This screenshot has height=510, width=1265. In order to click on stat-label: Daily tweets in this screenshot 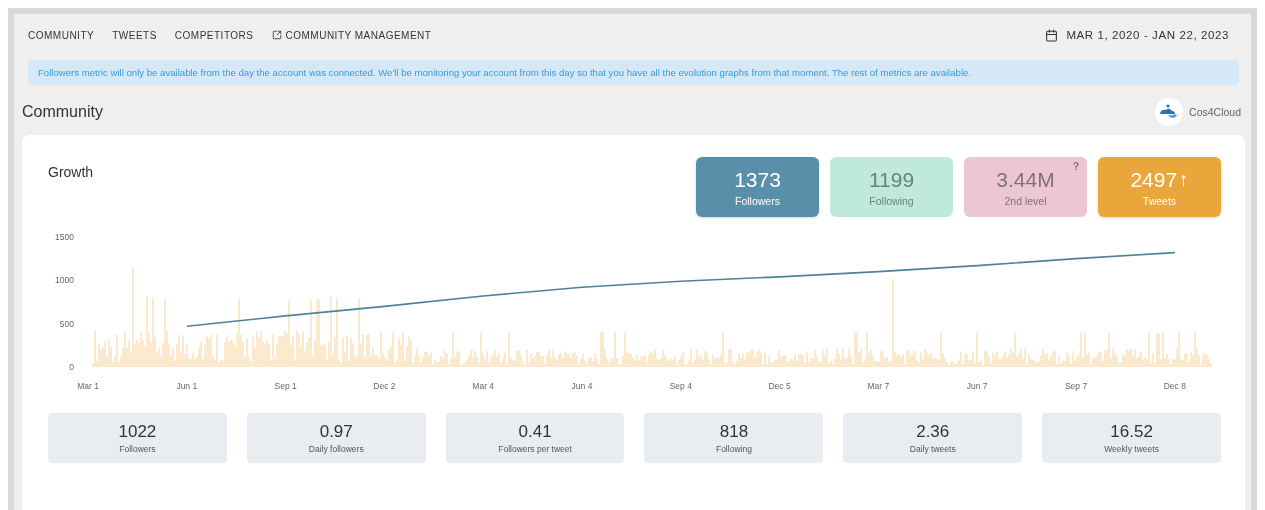, I will do `click(932, 449)`.